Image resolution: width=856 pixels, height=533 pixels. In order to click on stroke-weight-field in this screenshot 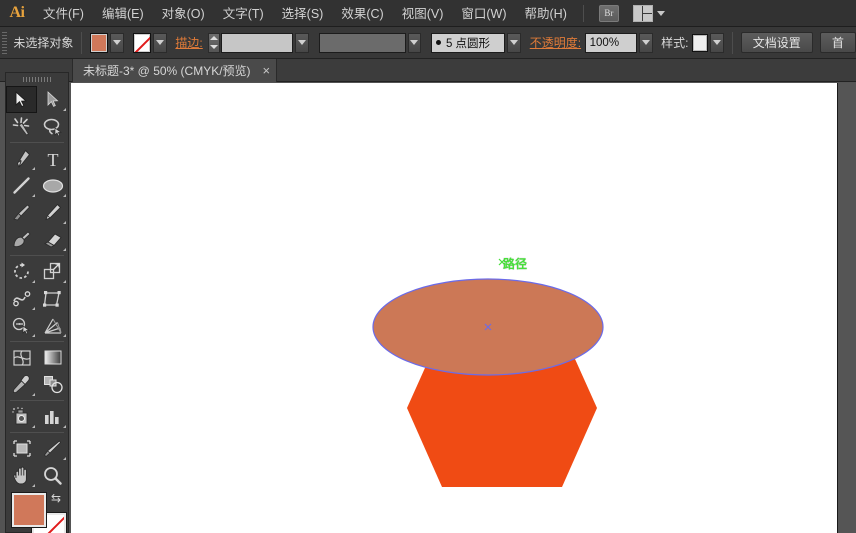, I will do `click(257, 42)`.